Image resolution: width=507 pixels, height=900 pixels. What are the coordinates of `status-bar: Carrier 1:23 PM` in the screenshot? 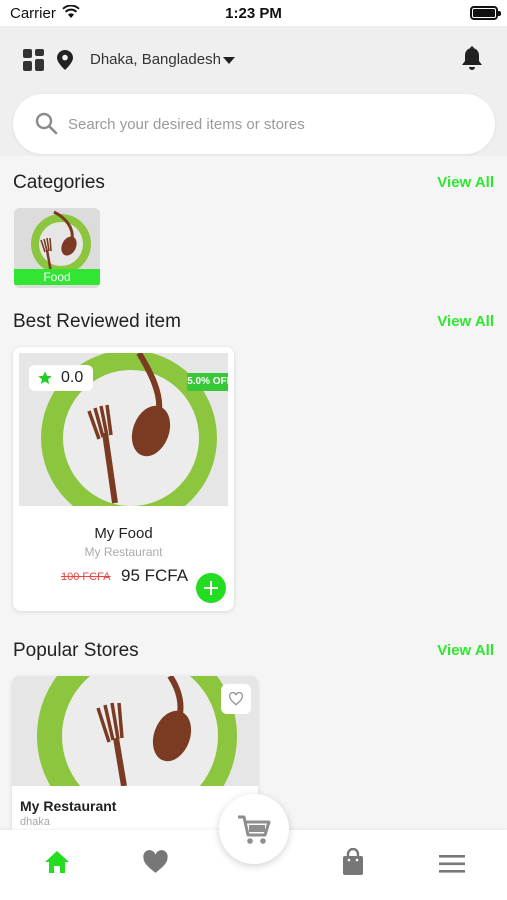 It's located at (253, 13).